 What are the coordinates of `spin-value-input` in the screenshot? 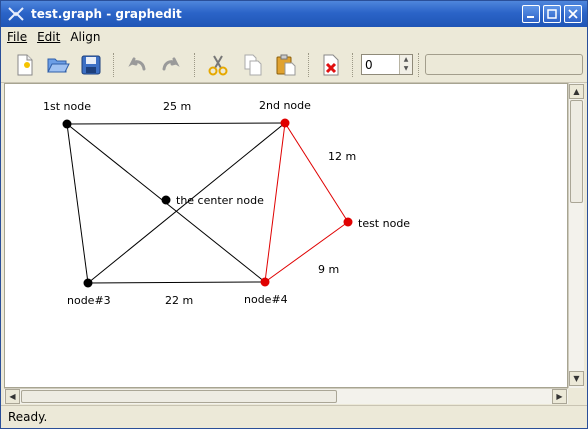 It's located at (380, 64).